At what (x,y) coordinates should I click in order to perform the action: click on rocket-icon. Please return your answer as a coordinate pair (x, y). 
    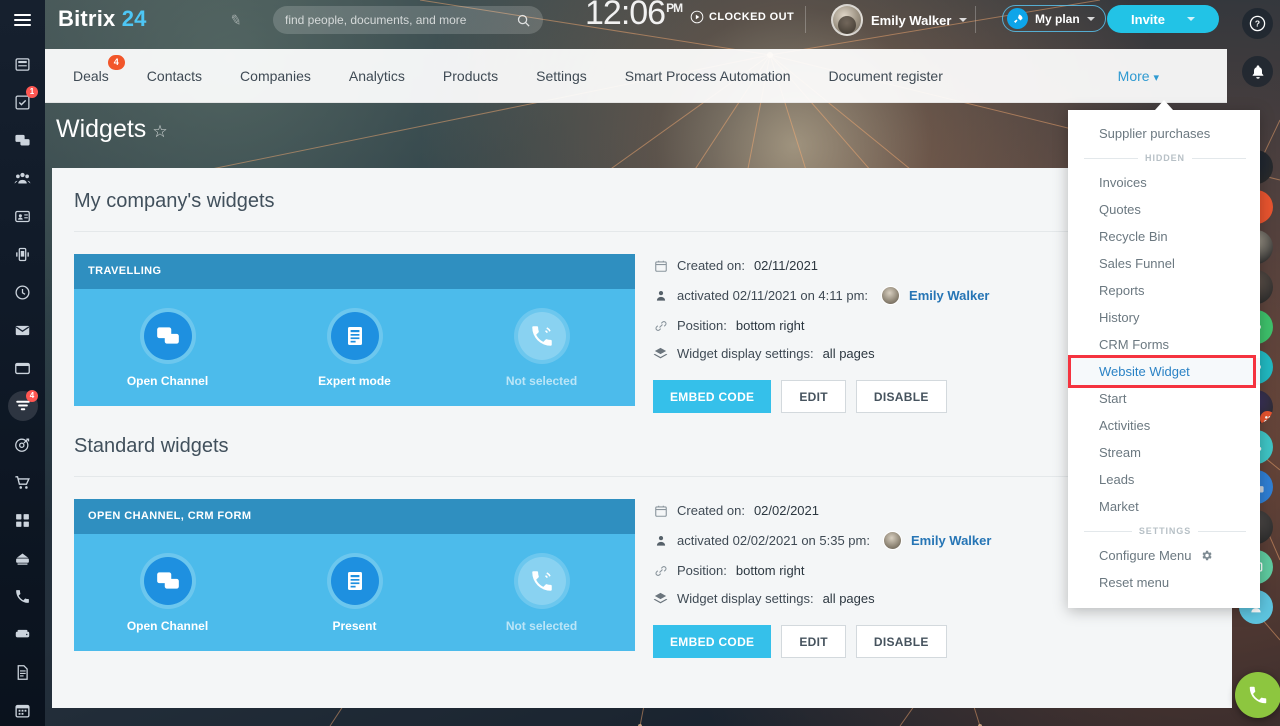
    Looking at the image, I should click on (1017, 18).